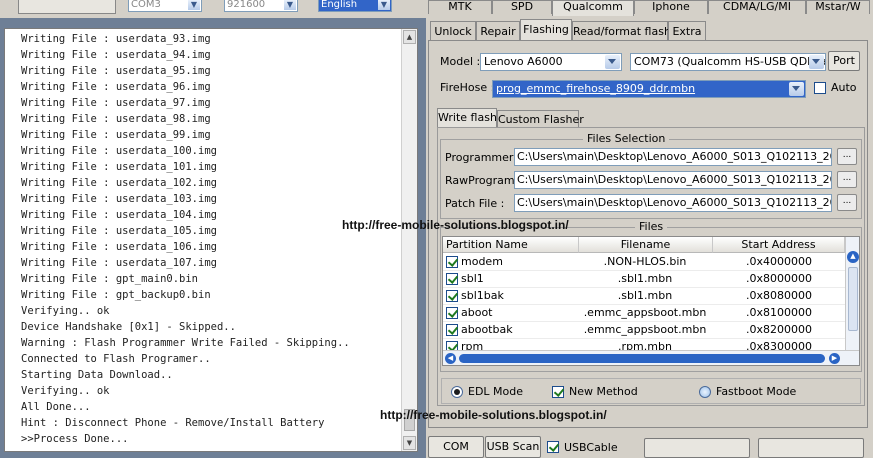 The width and height of the screenshot is (873, 458). Describe the element at coordinates (290, 5) in the screenshot. I see `chevron-down-icon: ▼` at that location.